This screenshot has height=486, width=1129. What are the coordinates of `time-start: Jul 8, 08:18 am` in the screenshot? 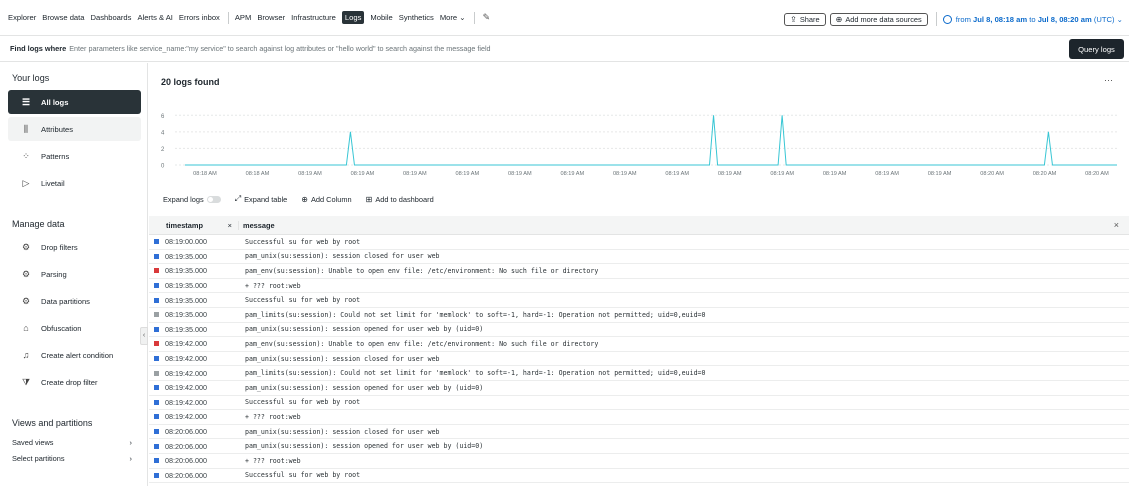 It's located at (1000, 19).